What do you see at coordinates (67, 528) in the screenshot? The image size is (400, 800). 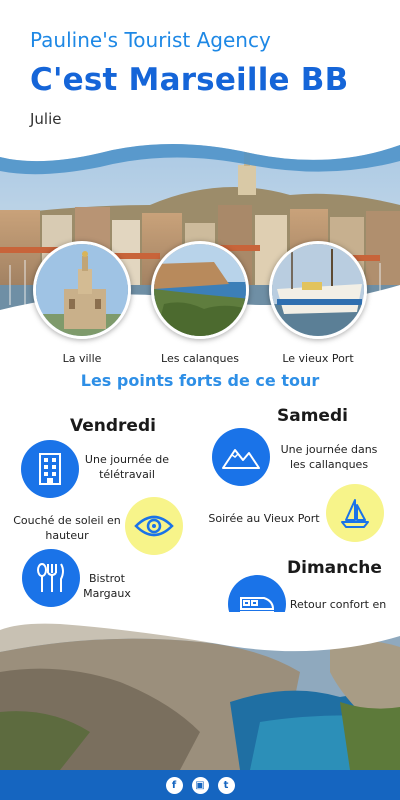 I see `activity-coucher-soleil: Couché de soleil en hauteur` at bounding box center [67, 528].